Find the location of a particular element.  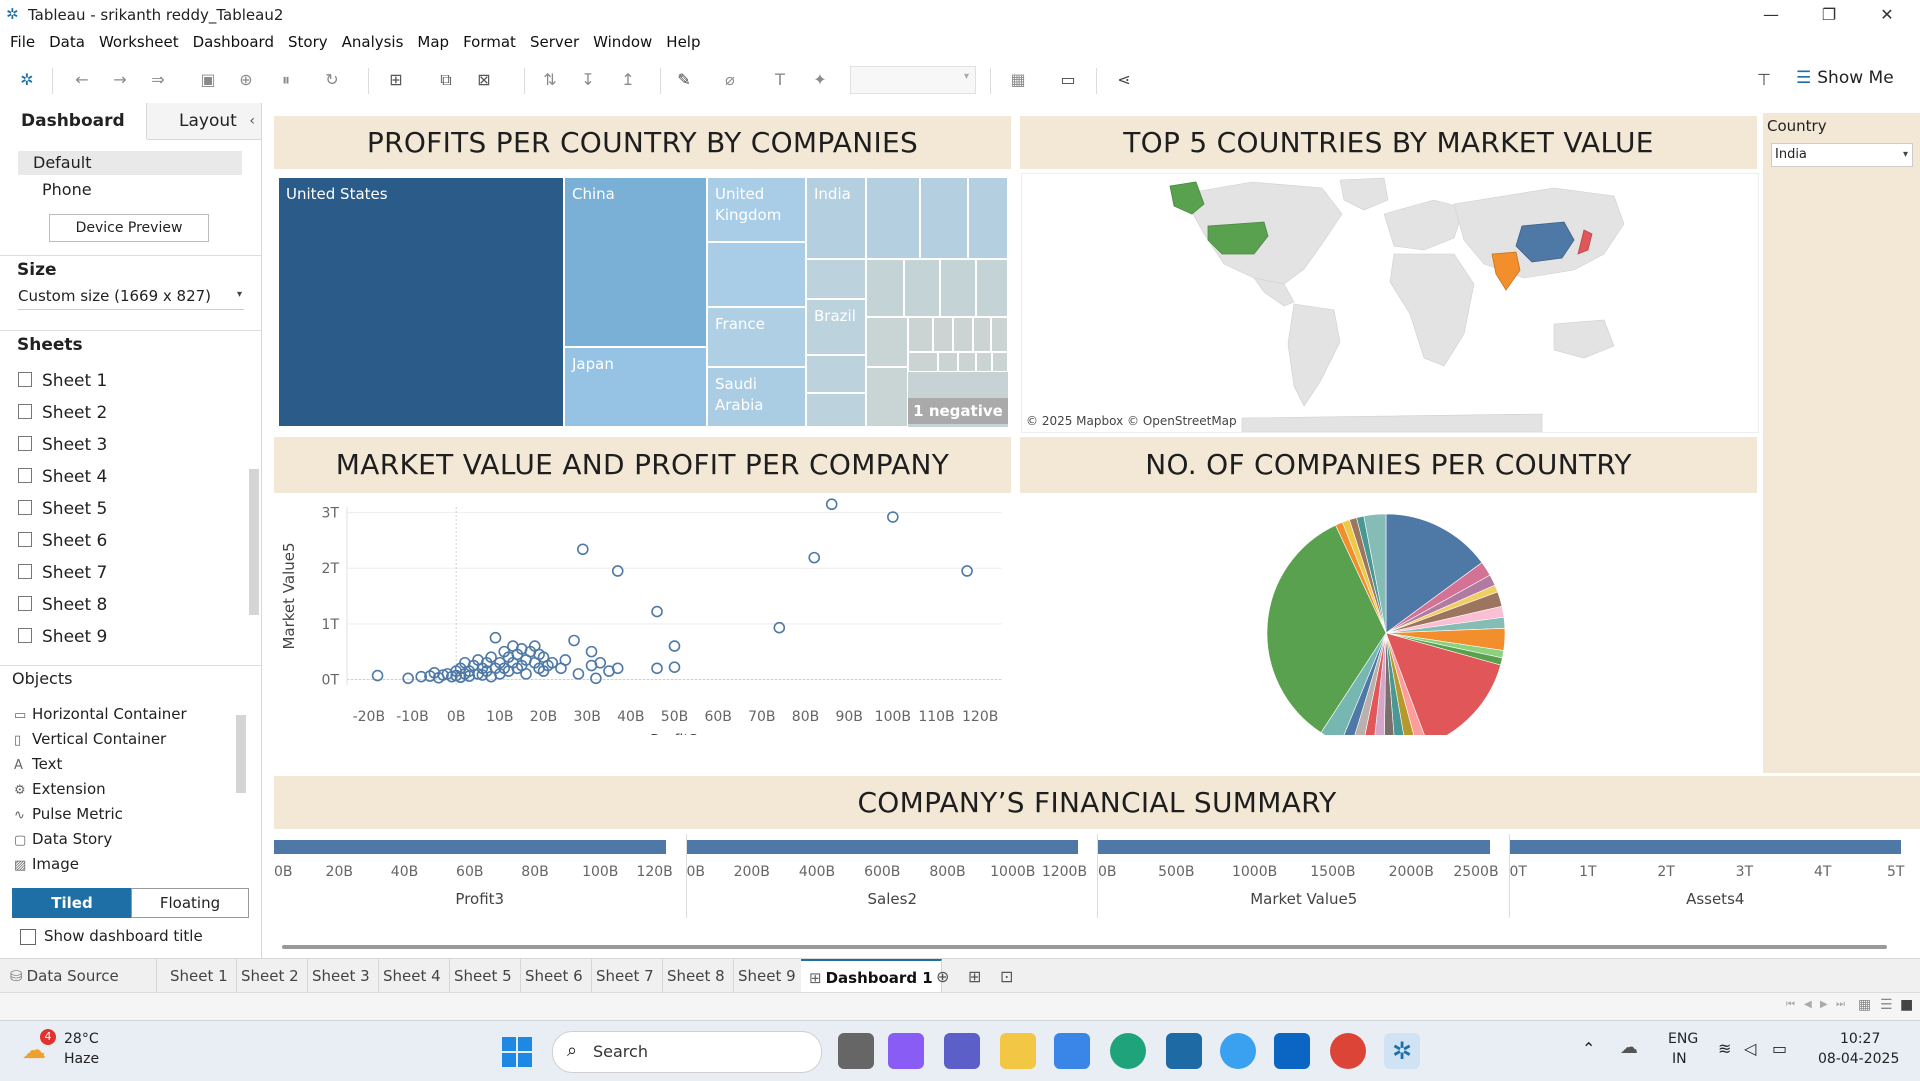

sort-ascending-icon: ↧ is located at coordinates (588, 80).